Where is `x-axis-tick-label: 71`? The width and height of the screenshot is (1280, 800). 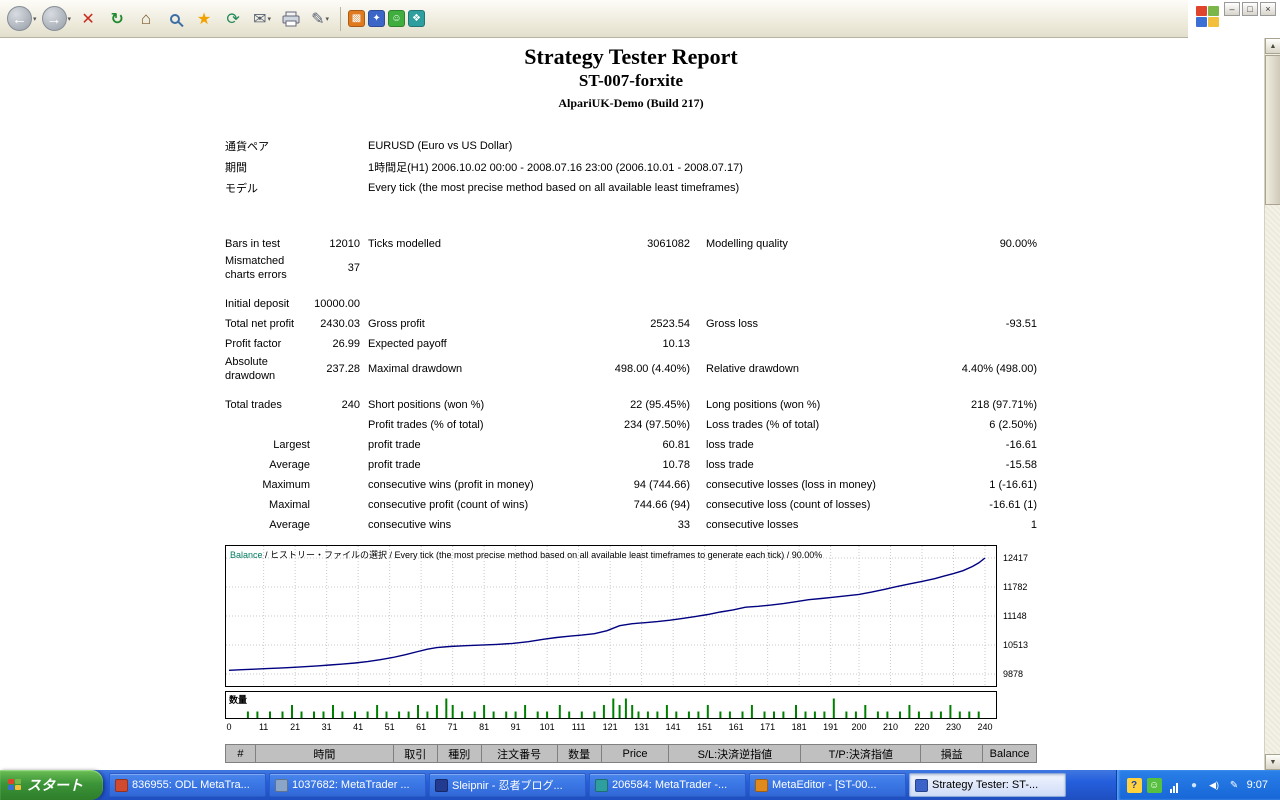 x-axis-tick-label: 71 is located at coordinates (452, 727).